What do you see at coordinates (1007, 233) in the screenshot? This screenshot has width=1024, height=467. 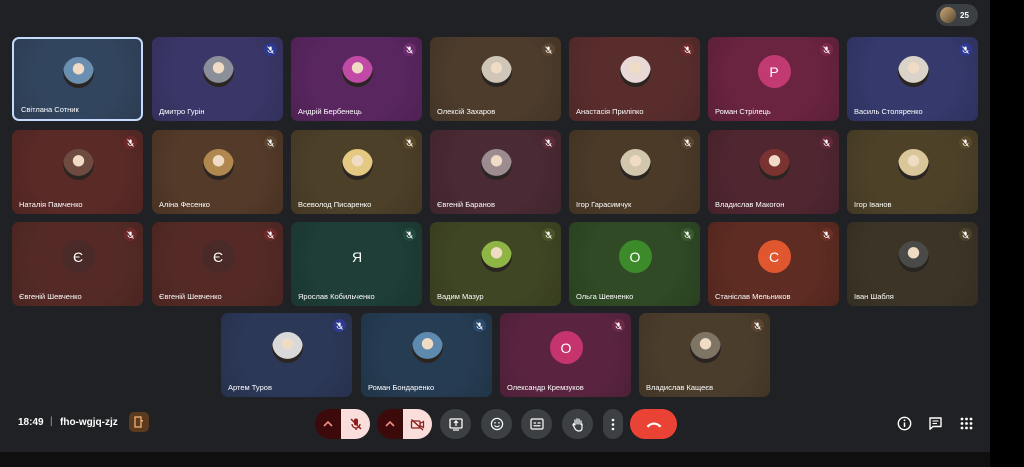 I see `right-edge` at bounding box center [1007, 233].